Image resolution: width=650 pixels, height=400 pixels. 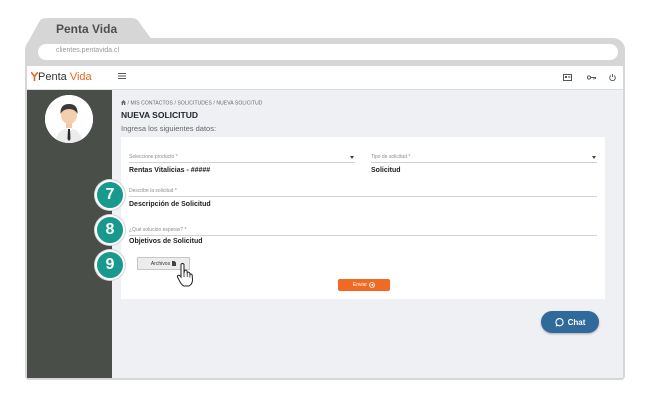 I want to click on user-avatar, so click(x=69, y=119).